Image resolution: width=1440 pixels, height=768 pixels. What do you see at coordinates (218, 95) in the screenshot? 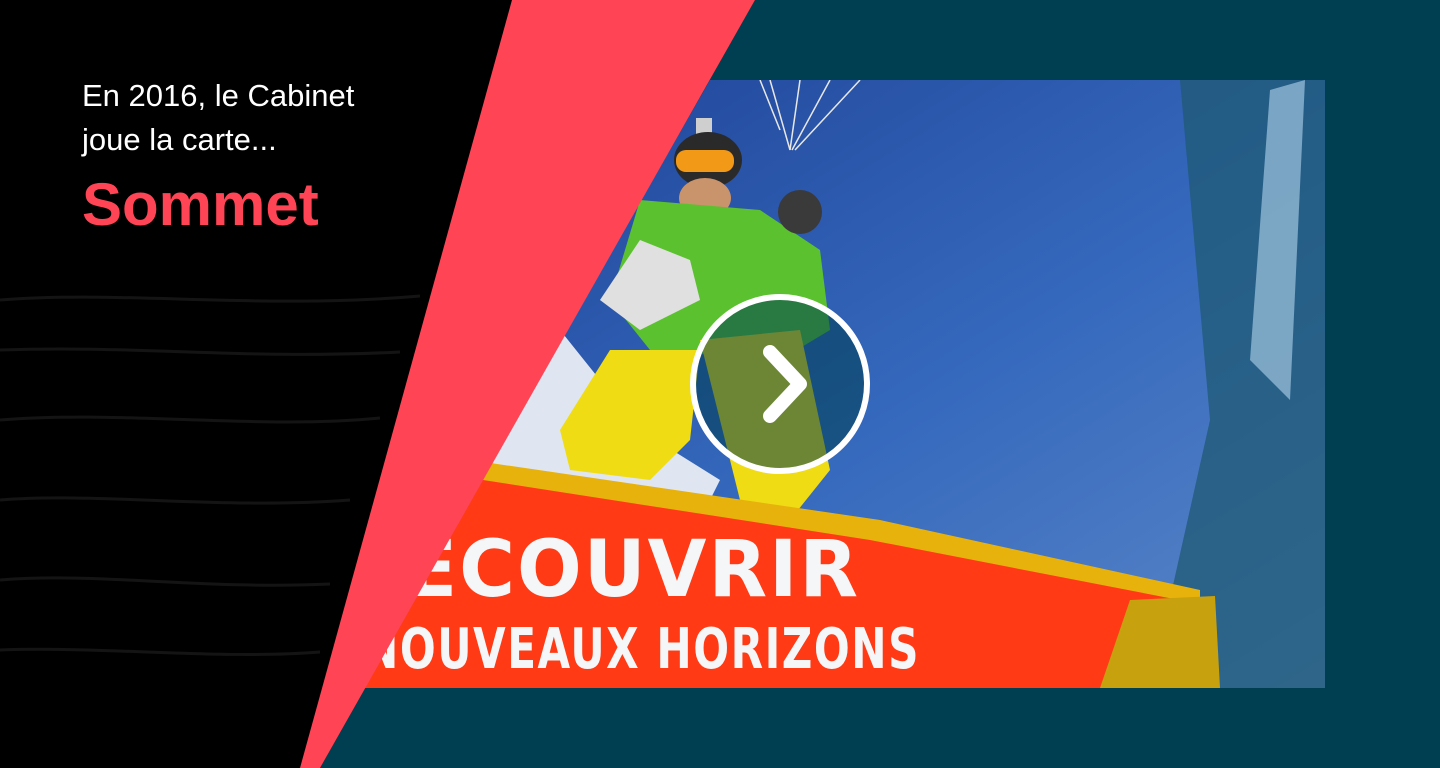
I see `intro-line-1: En 2016, le Cabinet` at bounding box center [218, 95].